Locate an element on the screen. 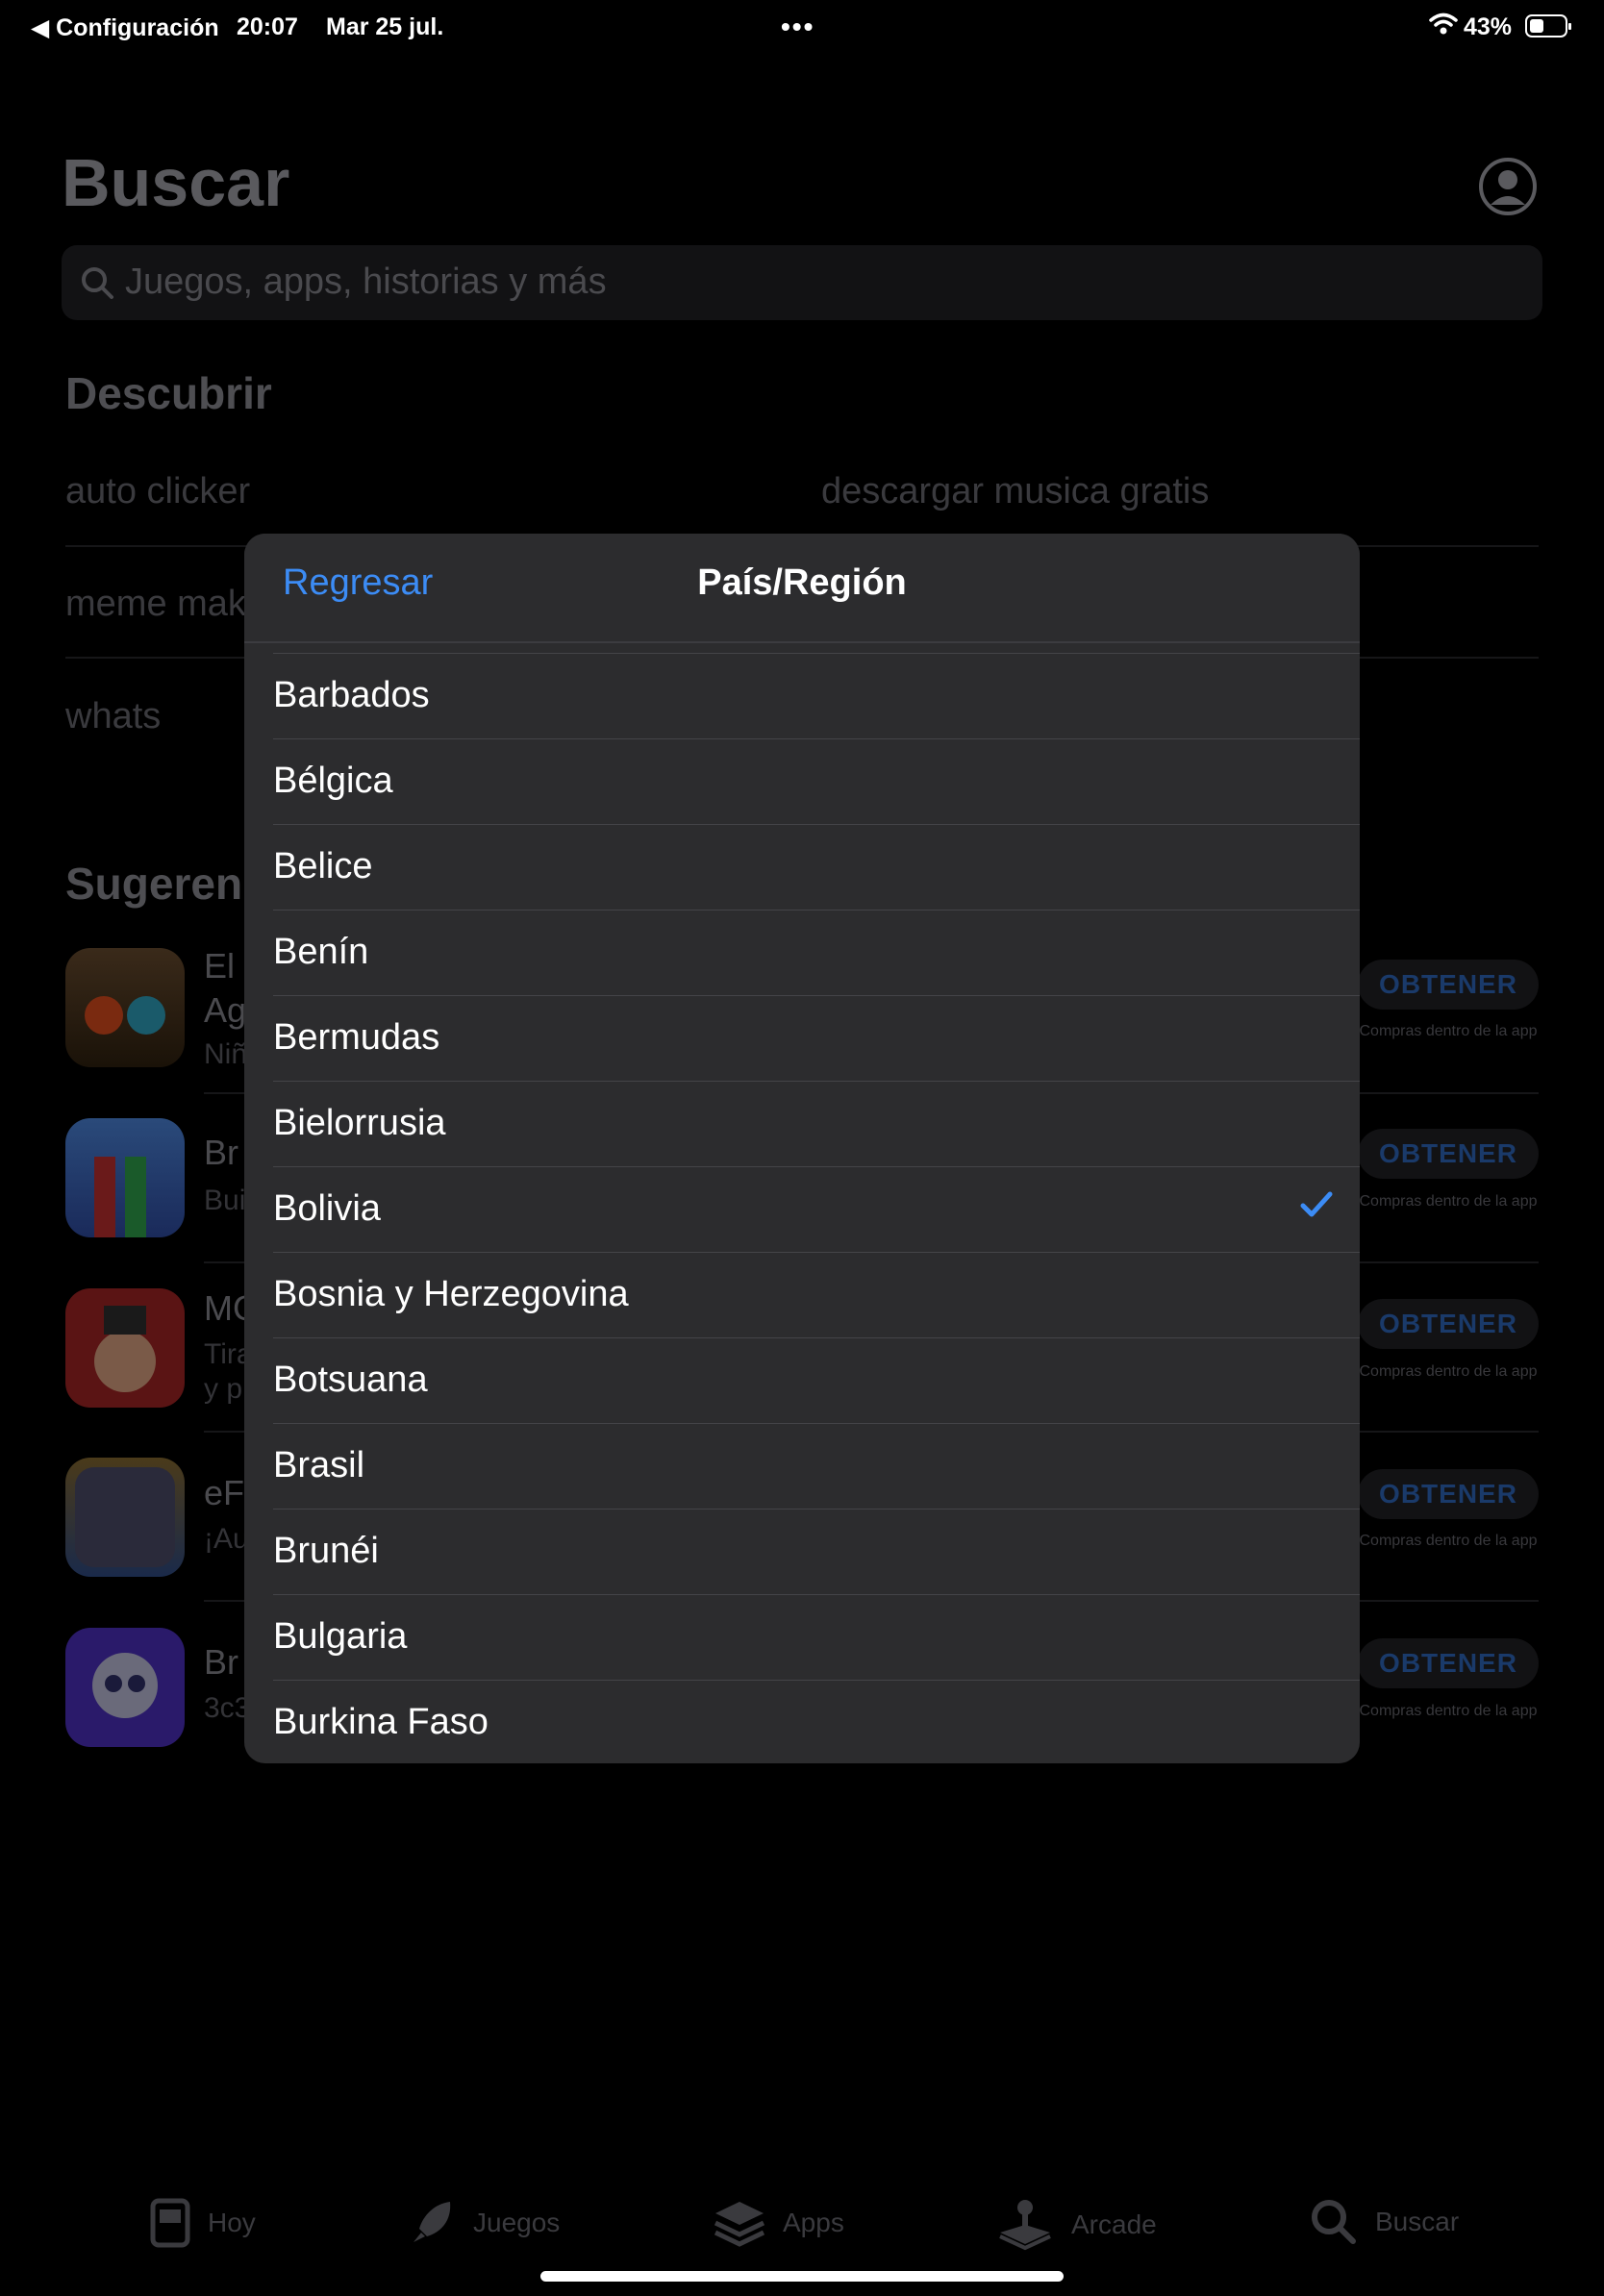 This screenshot has width=1604, height=2296. tab-label: Arcade is located at coordinates (1114, 2224).